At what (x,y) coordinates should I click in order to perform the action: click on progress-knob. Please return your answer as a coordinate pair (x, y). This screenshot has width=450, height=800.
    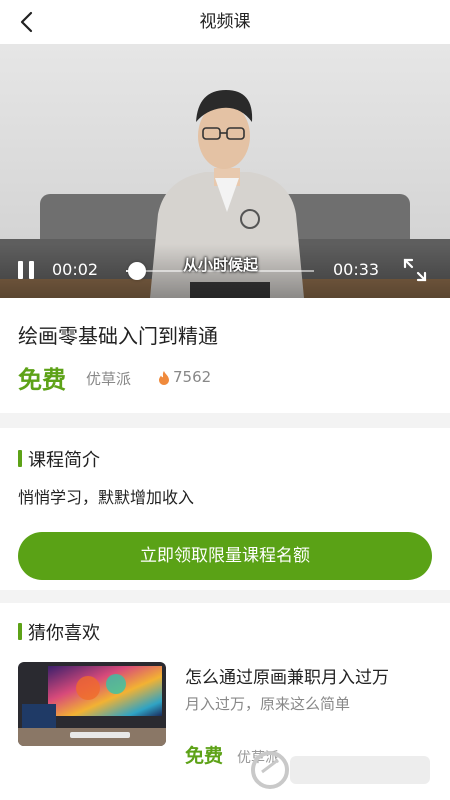
    Looking at the image, I should click on (137, 271).